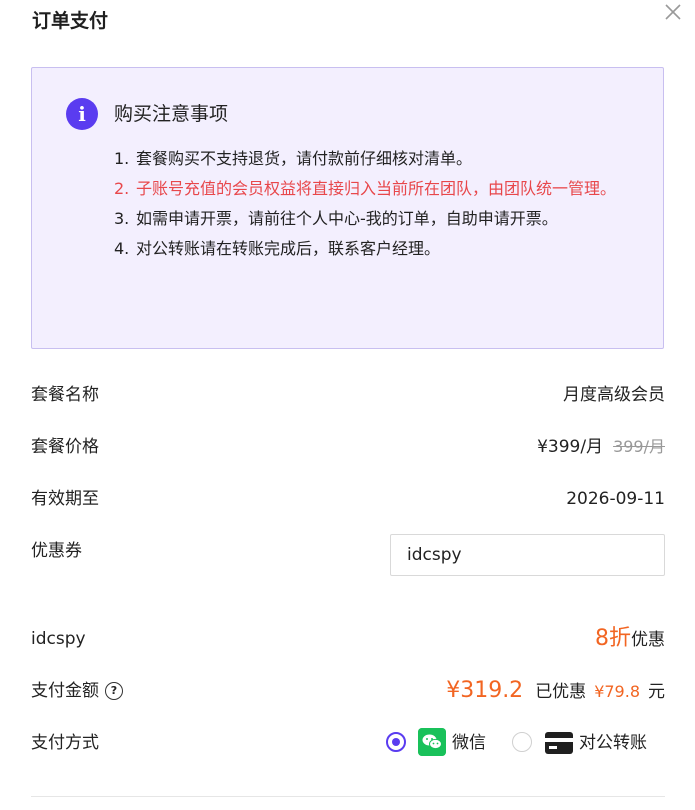 The width and height of the screenshot is (695, 810). I want to click on divider, so click(348, 796).